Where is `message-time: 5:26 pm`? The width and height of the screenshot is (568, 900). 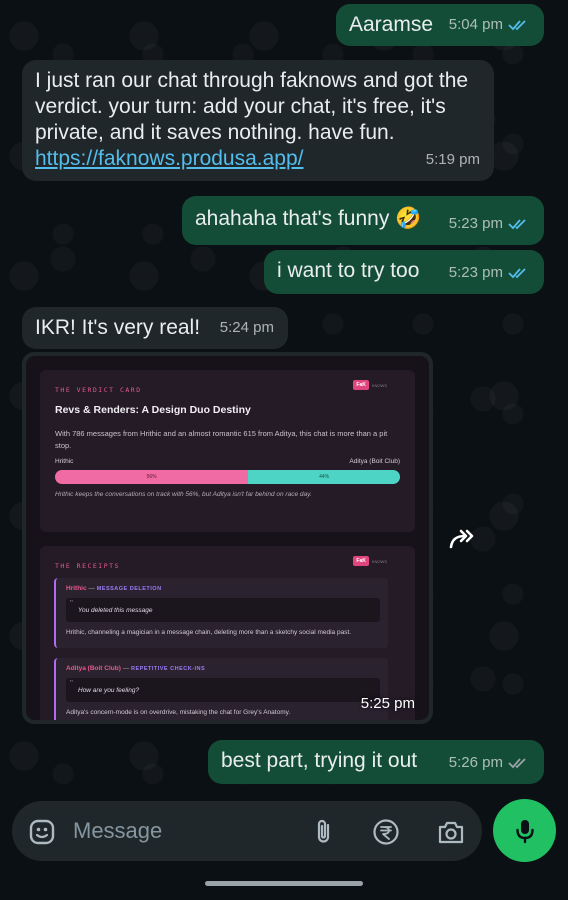
message-time: 5:26 pm is located at coordinates (475, 762).